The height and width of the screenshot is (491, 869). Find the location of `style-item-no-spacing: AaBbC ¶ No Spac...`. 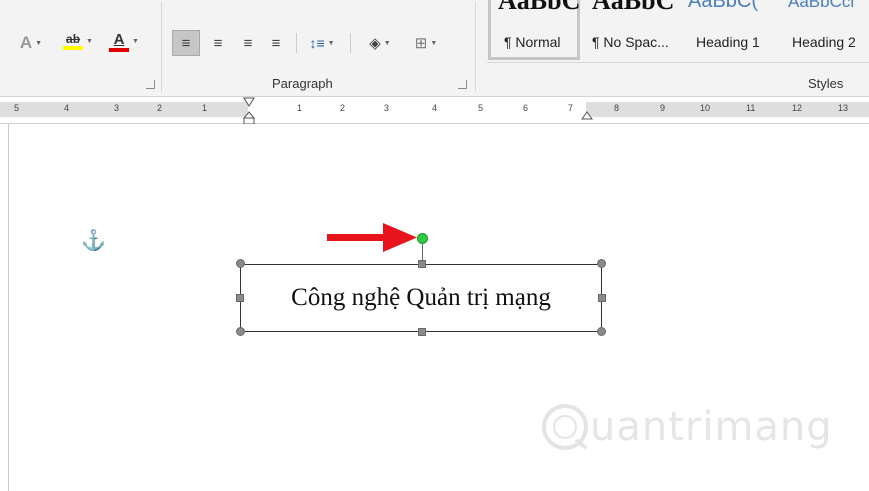

style-item-no-spacing: AaBbC ¶ No Spac... is located at coordinates (630, 29).